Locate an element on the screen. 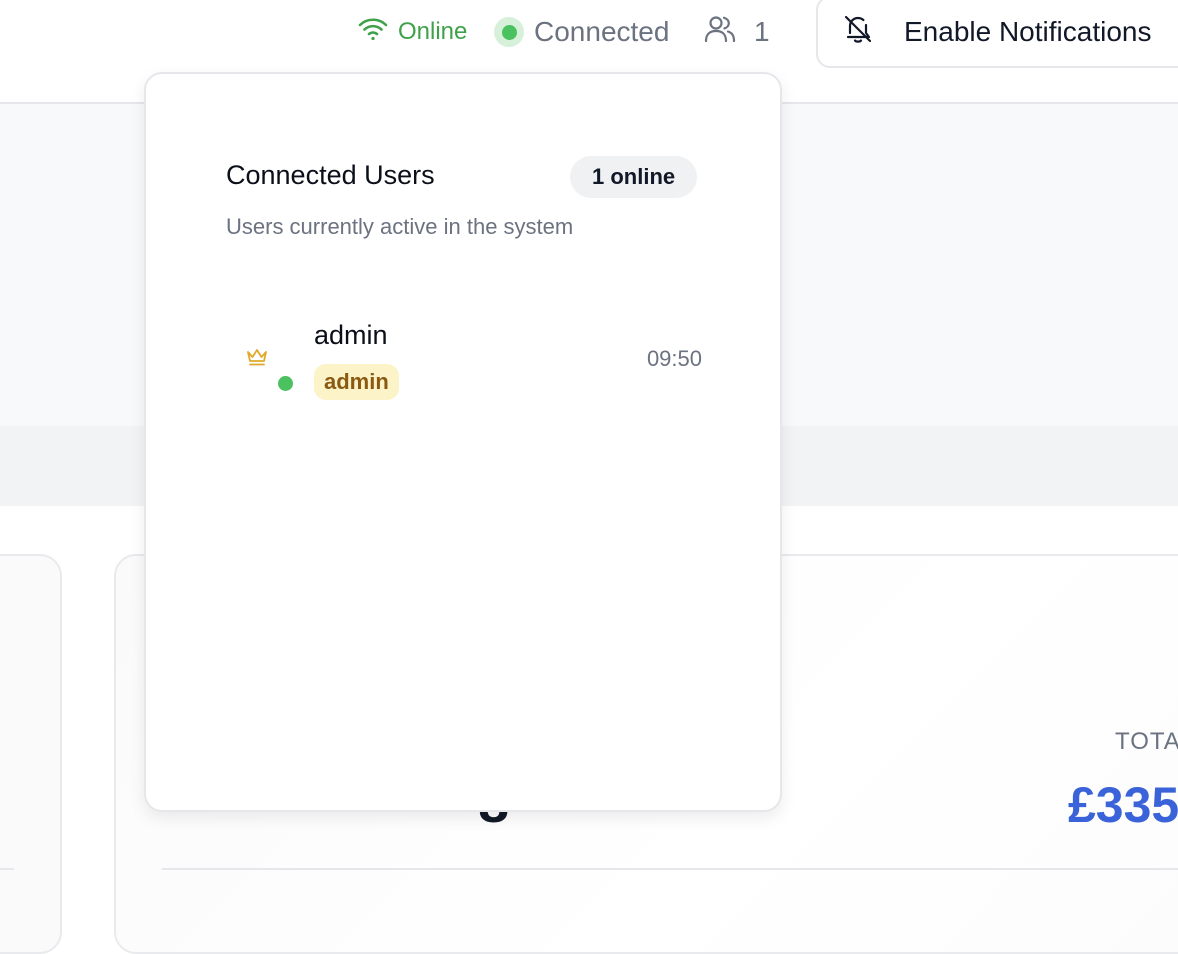  user-online-dot is located at coordinates (285, 383).